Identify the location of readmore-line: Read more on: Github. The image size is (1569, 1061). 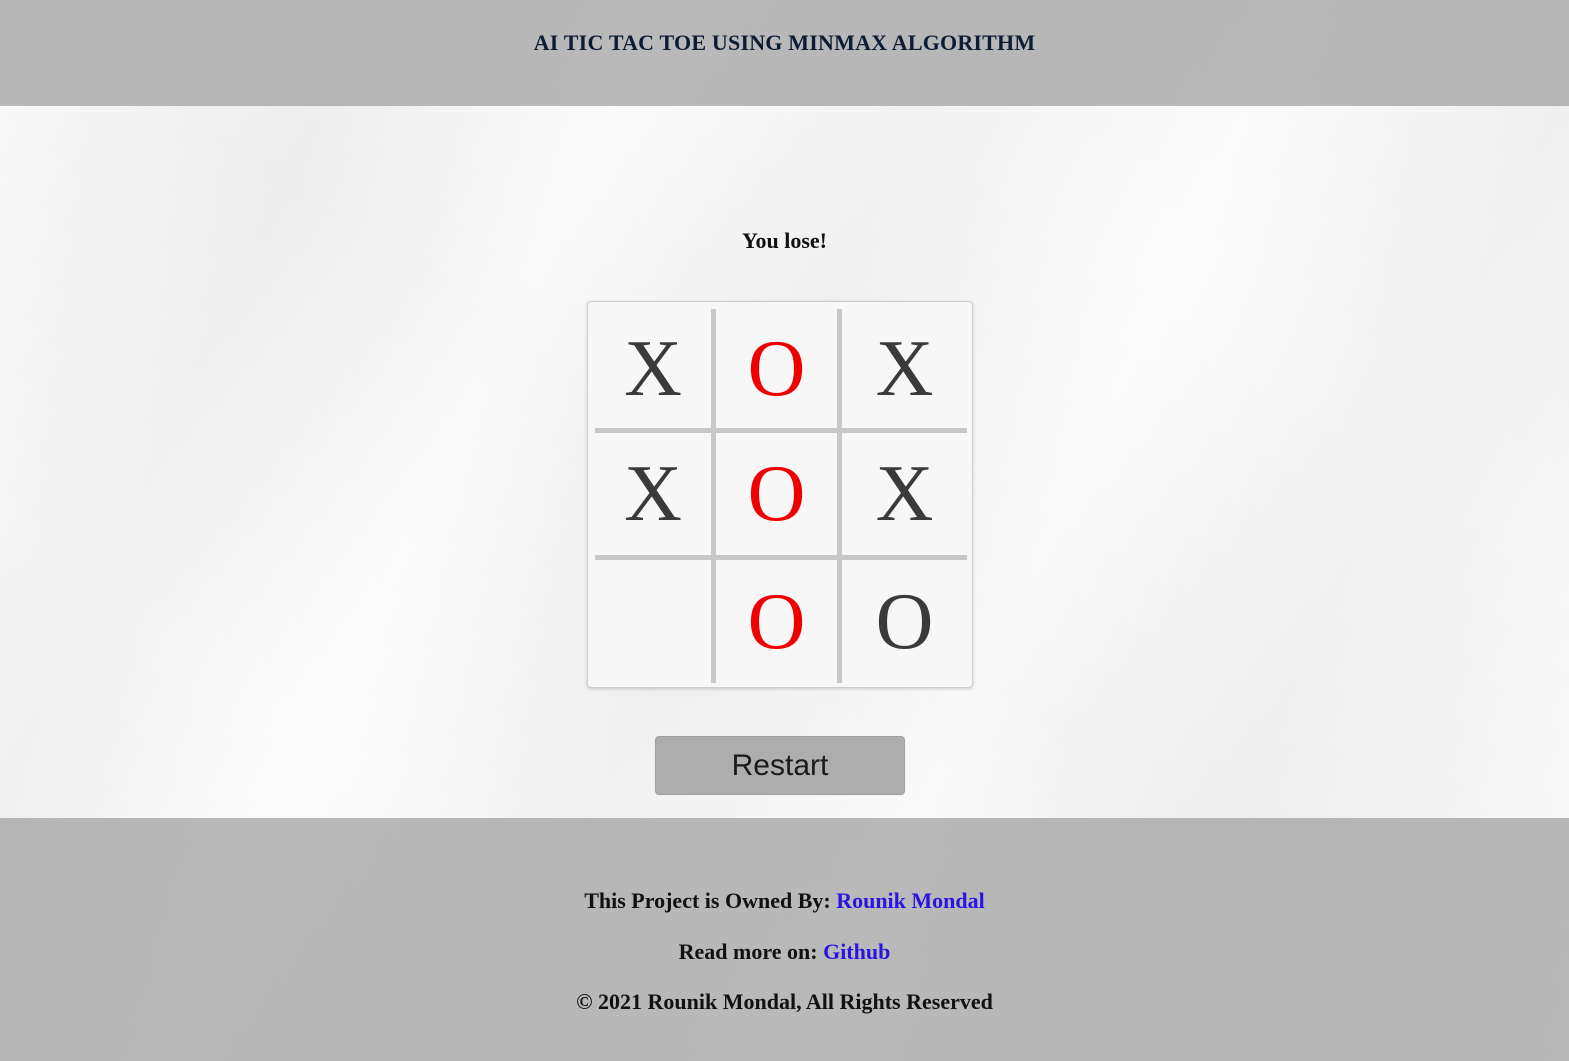
(784, 952).